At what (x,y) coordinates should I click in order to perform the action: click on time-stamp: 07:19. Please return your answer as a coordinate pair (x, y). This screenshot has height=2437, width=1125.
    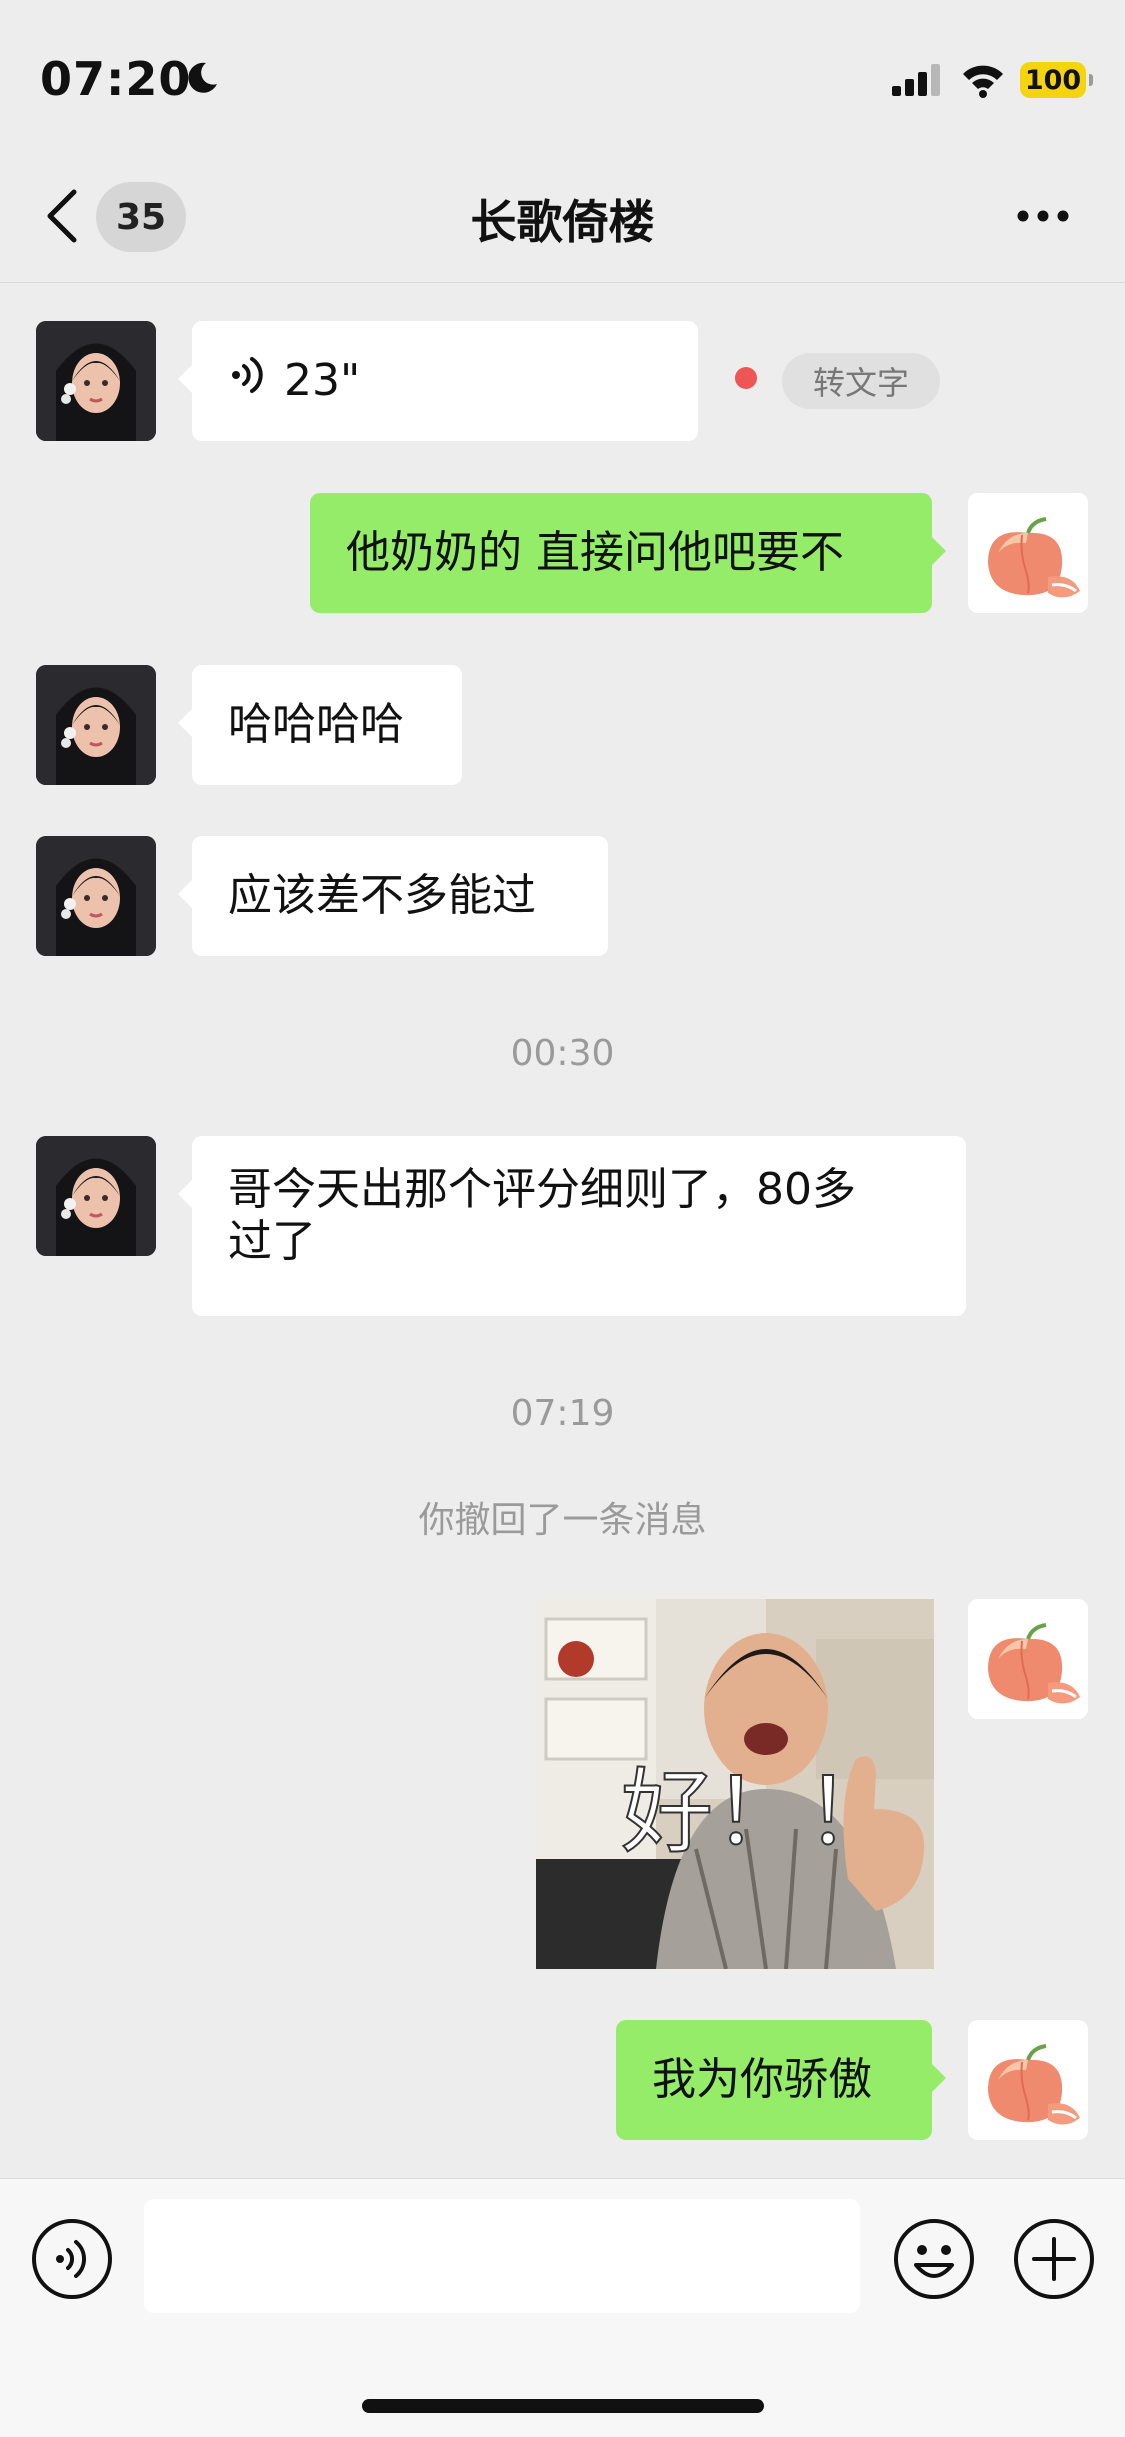
    Looking at the image, I should click on (562, 1413).